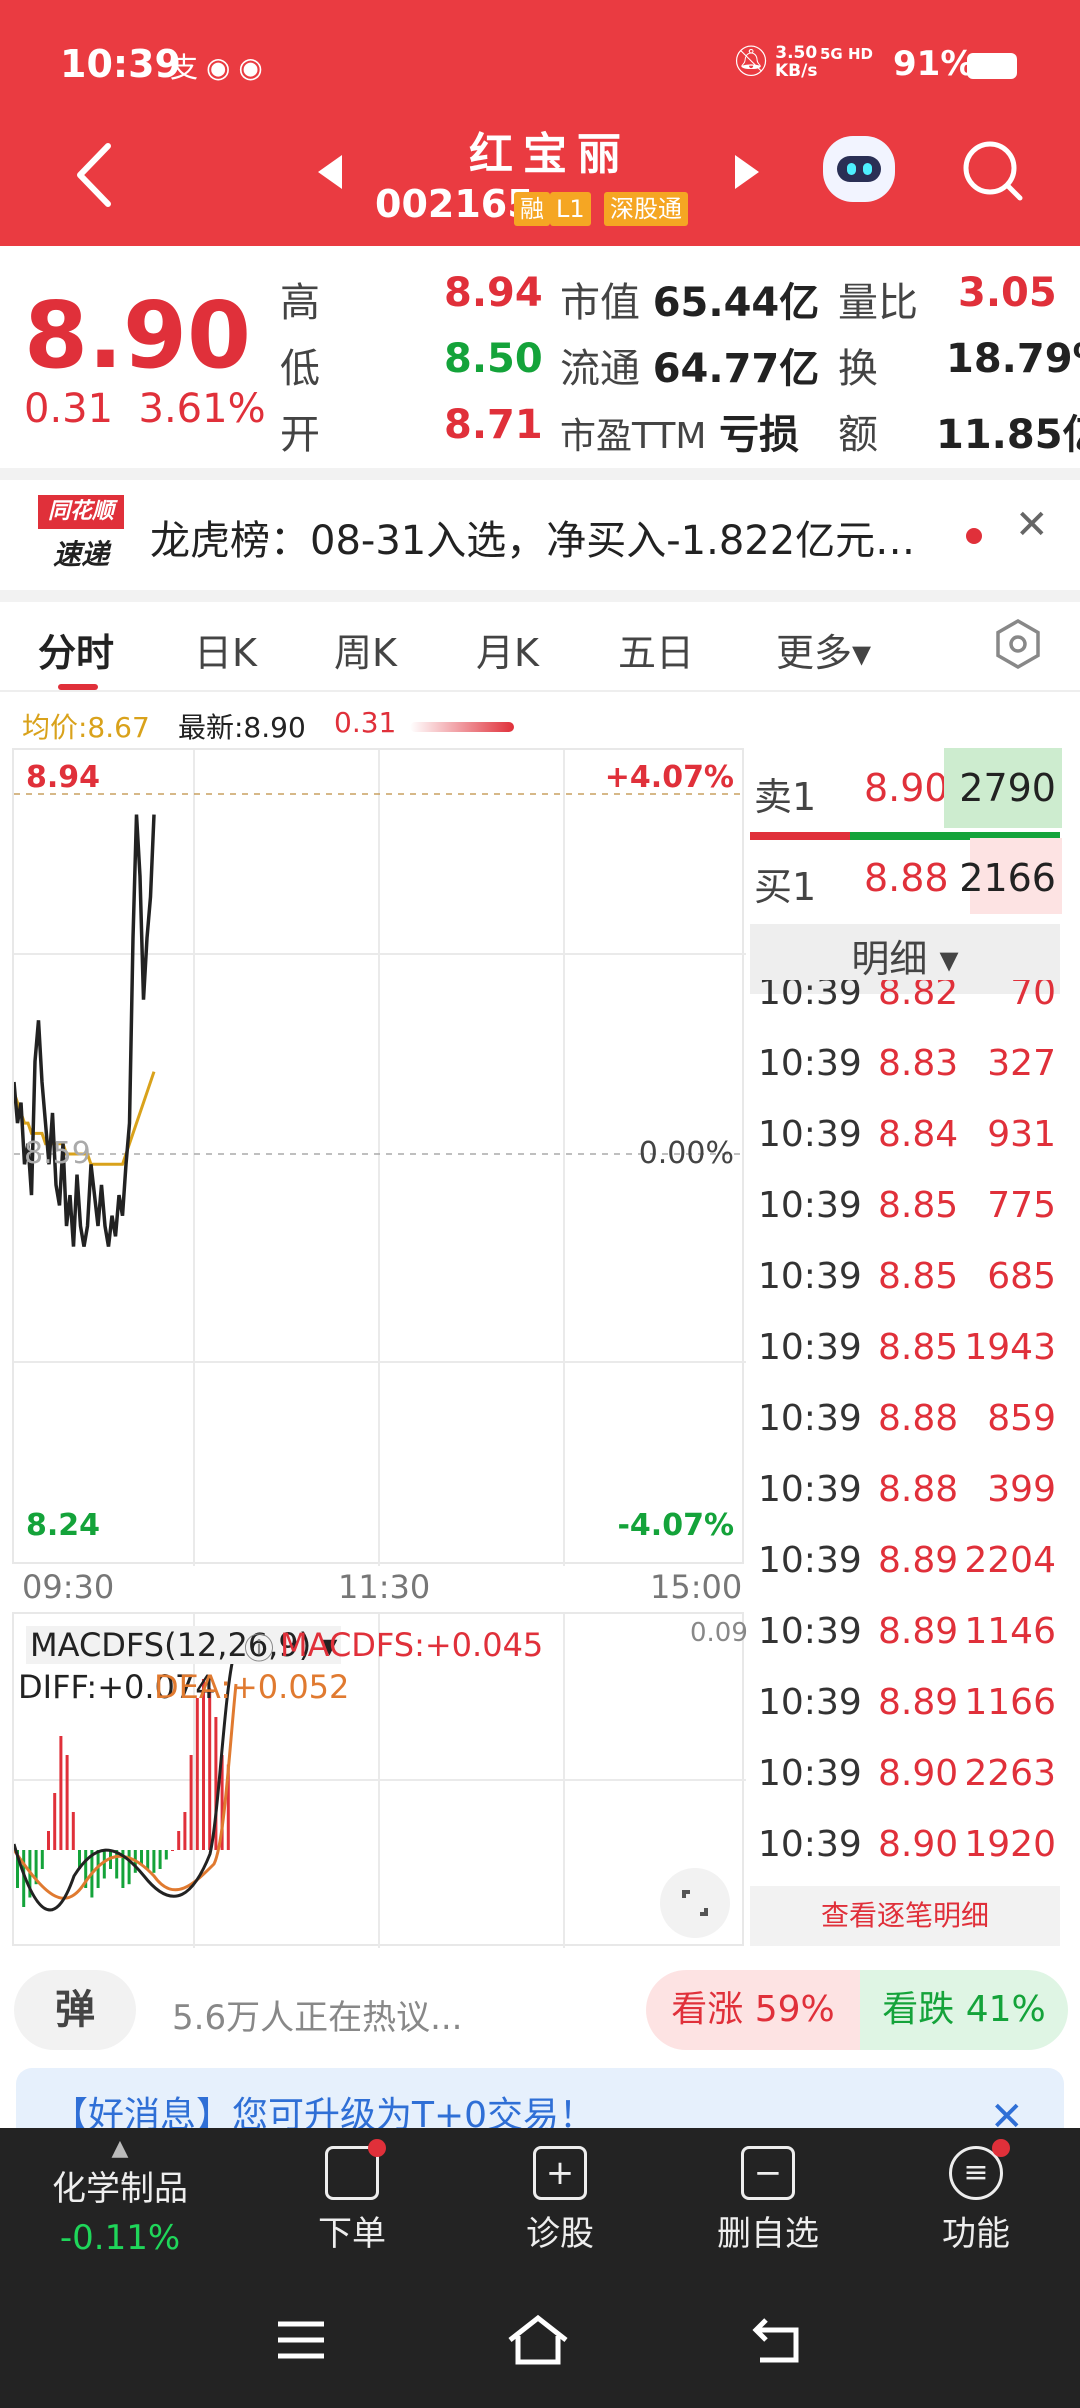 The height and width of the screenshot is (2408, 1080). I want to click on pct-bottom-label: -4.07%, so click(675, 1525).